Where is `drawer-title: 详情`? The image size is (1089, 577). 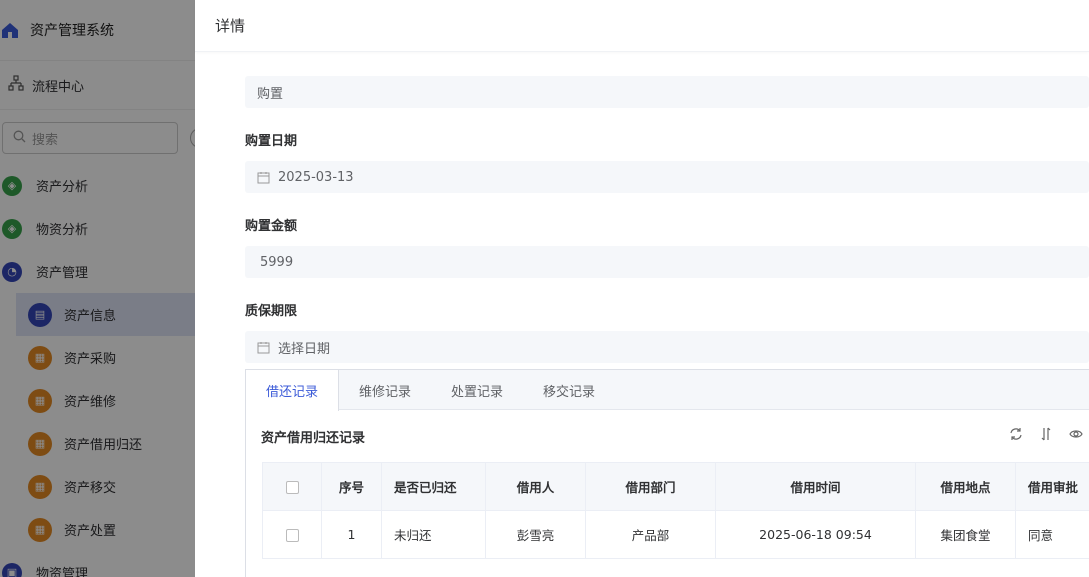
drawer-title: 详情 is located at coordinates (642, 26).